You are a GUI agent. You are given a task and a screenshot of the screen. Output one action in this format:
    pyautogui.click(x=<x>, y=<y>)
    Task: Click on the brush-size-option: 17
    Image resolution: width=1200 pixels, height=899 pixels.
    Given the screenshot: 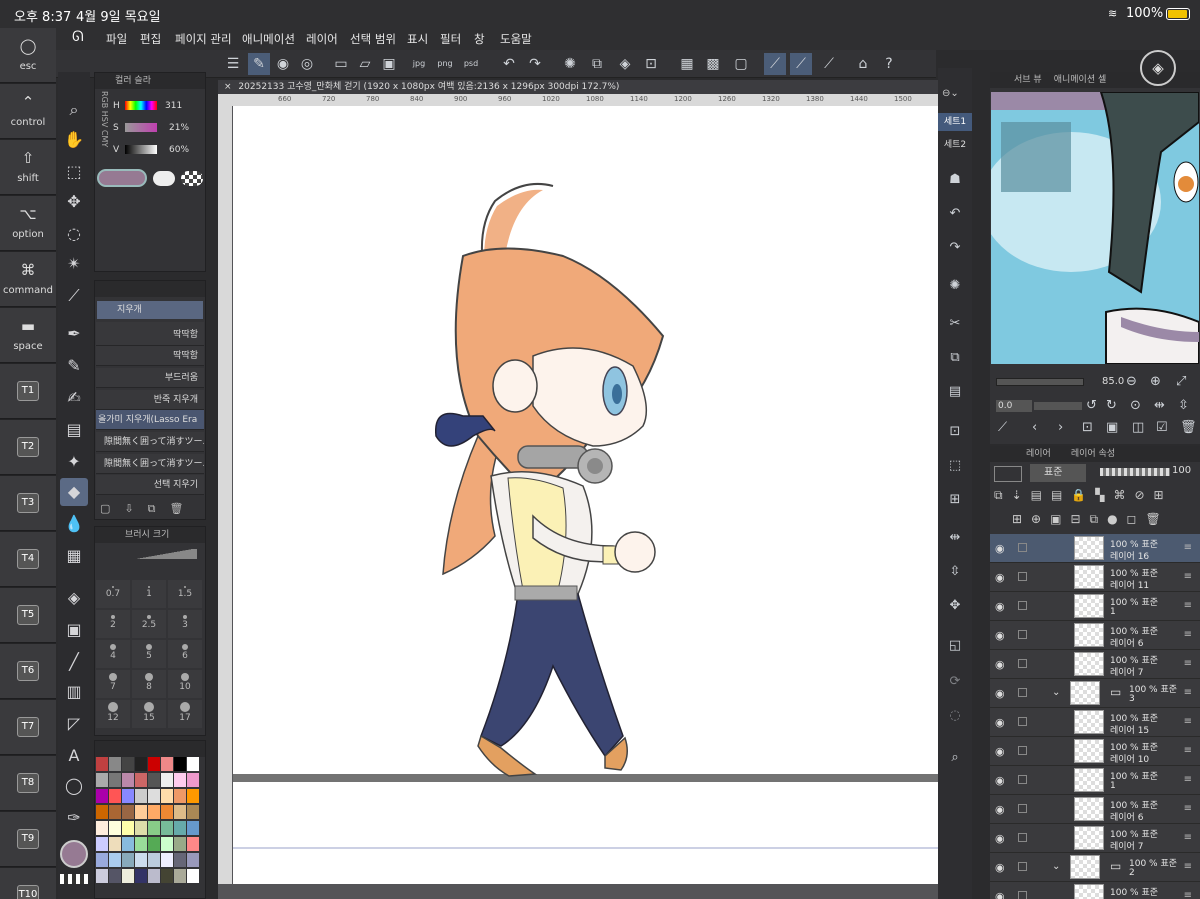 What is the action you would take?
    pyautogui.click(x=185, y=714)
    